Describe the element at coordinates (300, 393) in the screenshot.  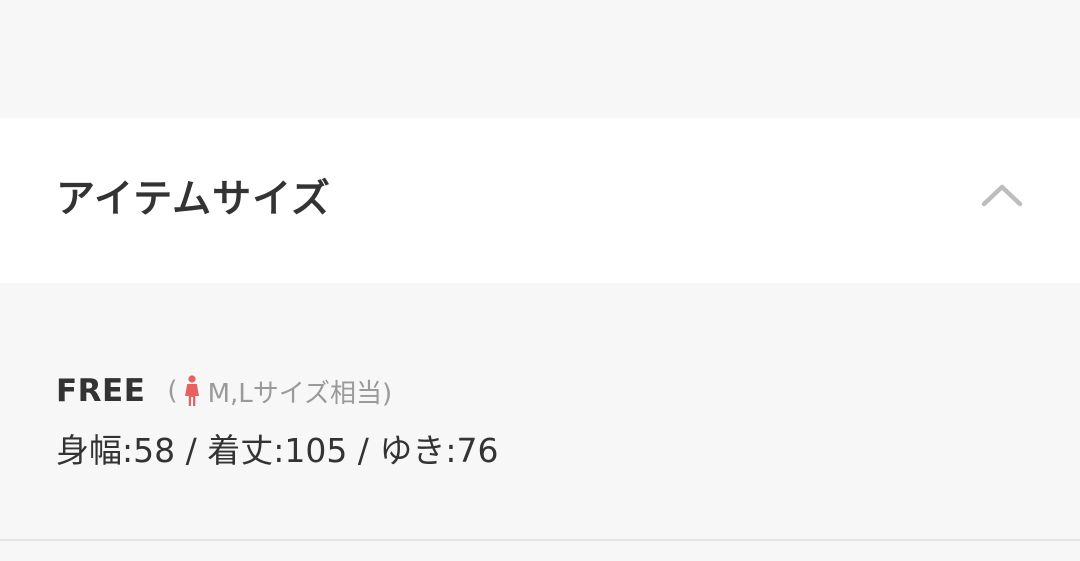
I see `size-equivalent-text: M,Lサイズ相当)` at that location.